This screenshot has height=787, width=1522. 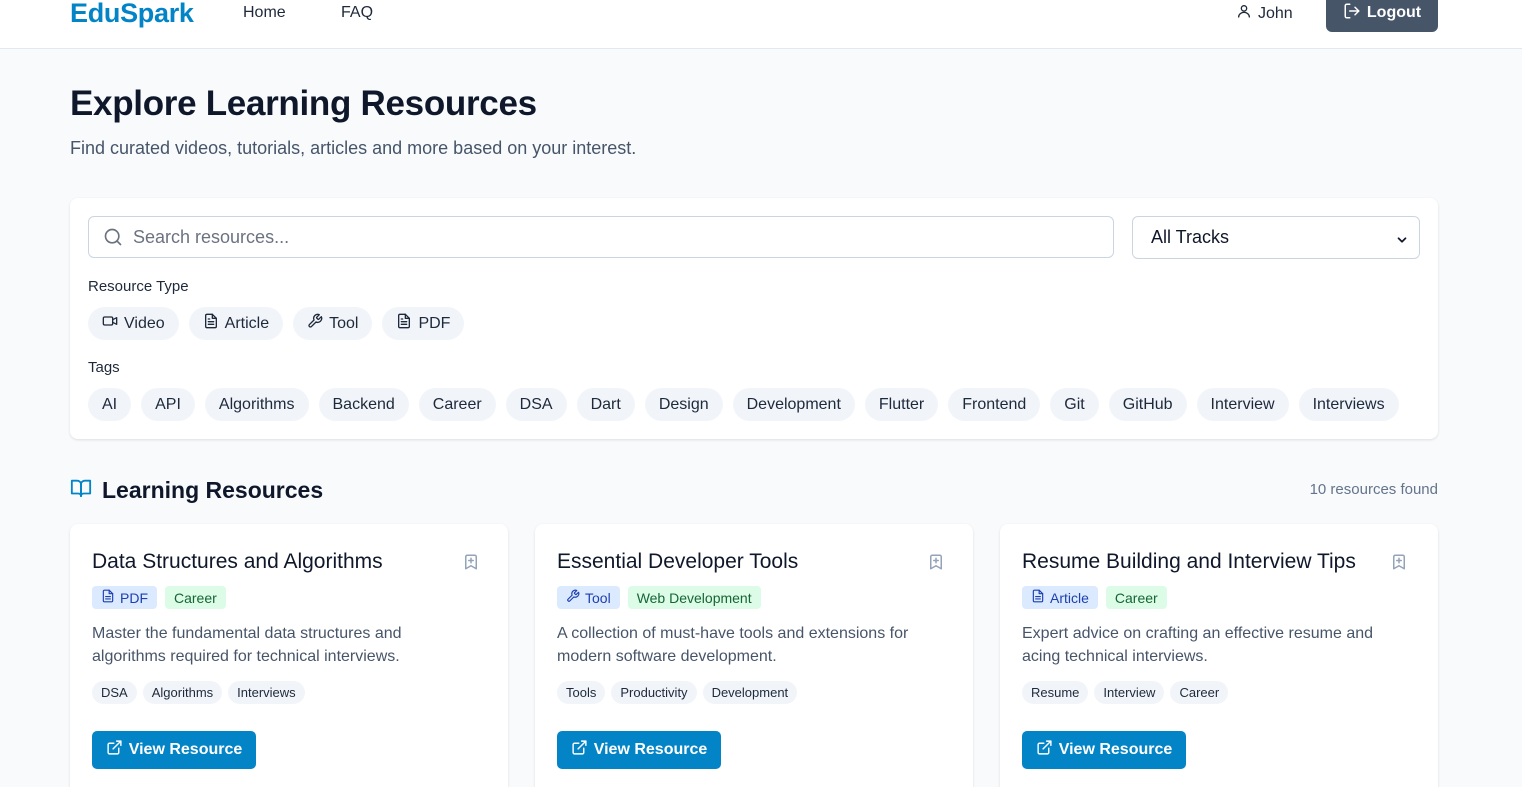 What do you see at coordinates (264, 13) in the screenshot?
I see `nav-link-home: Home` at bounding box center [264, 13].